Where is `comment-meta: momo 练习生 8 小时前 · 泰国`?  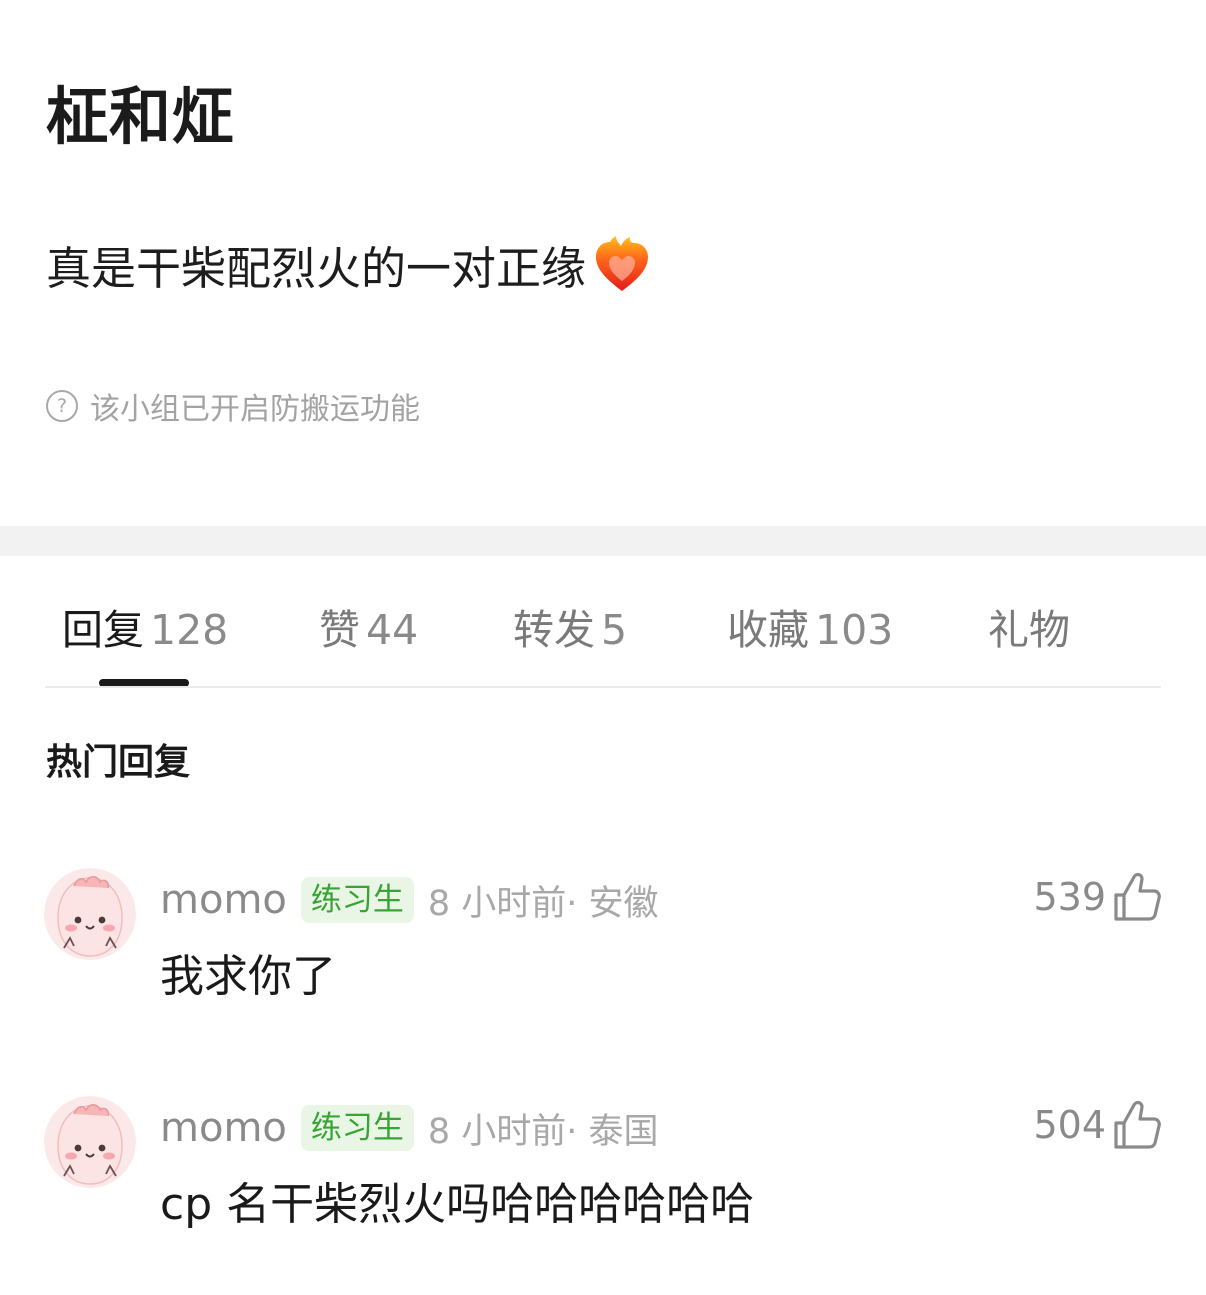 comment-meta: momo 练习生 8 小时前 · 泰国 is located at coordinates (409, 1128).